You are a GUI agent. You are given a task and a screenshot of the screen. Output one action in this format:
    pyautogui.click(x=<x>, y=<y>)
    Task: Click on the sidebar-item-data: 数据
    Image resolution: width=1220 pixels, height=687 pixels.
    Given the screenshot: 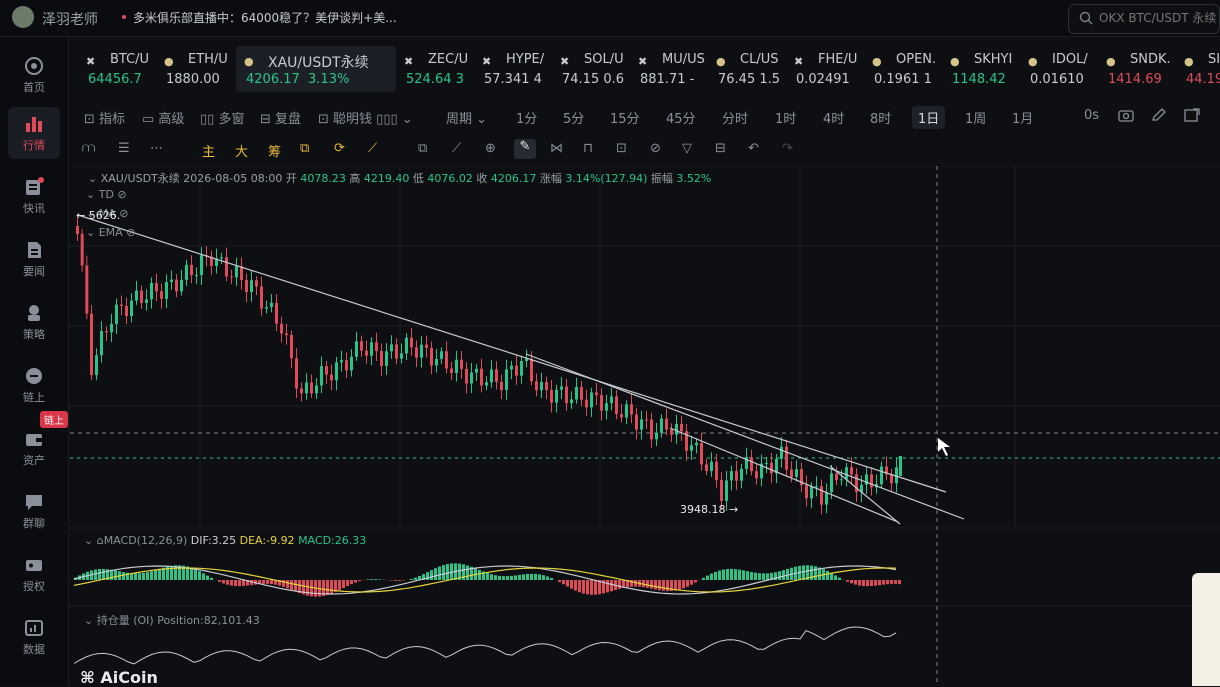 What is the action you would take?
    pyautogui.click(x=34, y=637)
    